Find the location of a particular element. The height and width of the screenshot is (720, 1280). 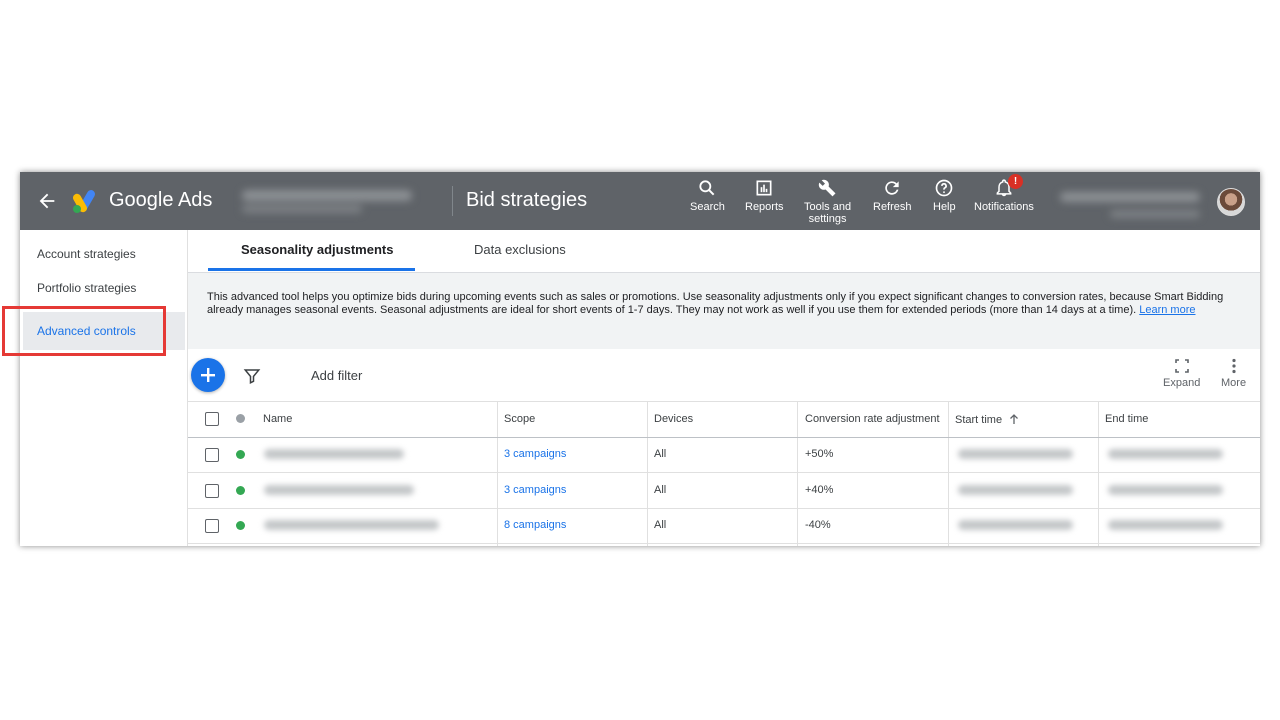

sidebar-item-portfolio-strategies: Portfolio strategies is located at coordinates (86, 288).